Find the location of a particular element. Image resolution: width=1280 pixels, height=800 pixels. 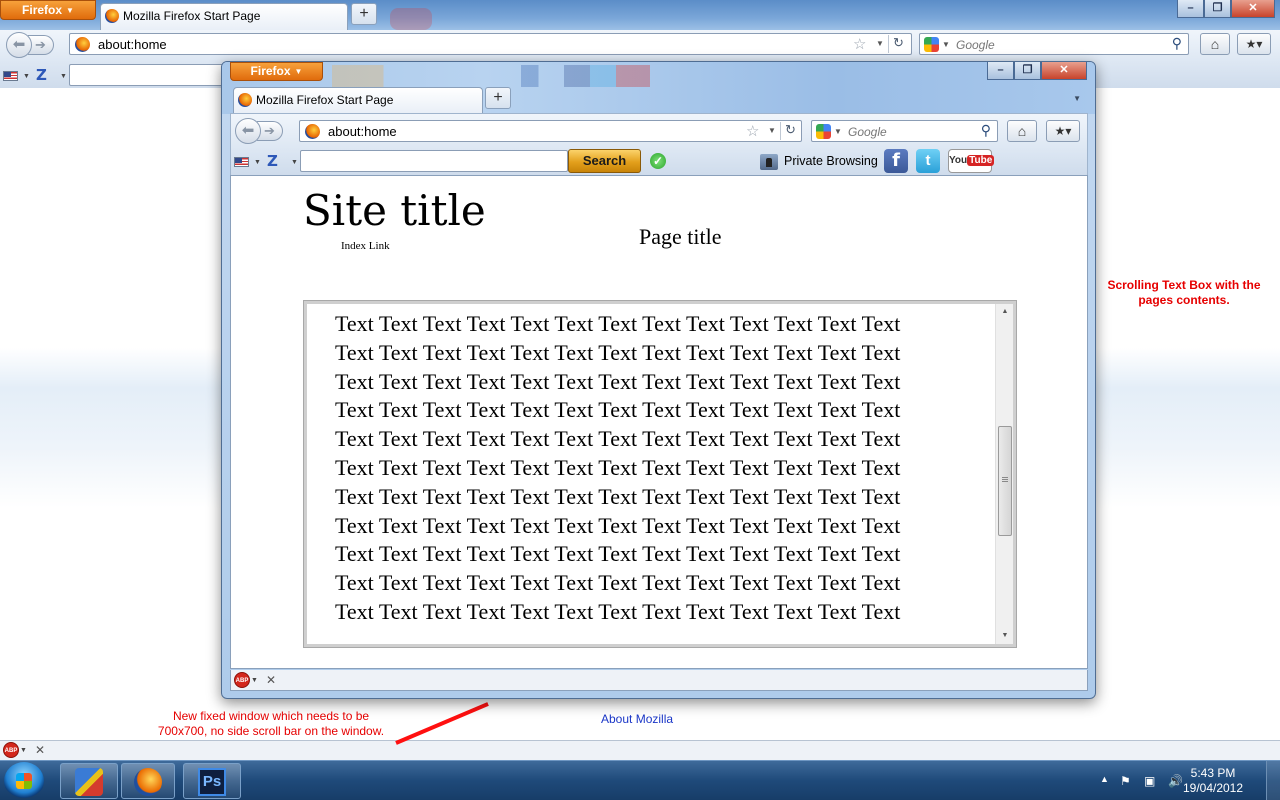

system-tray: ▲ ⚑ ▣ 🔊 5:43 PM 19/04/2012 is located at coordinates (1185, 780).